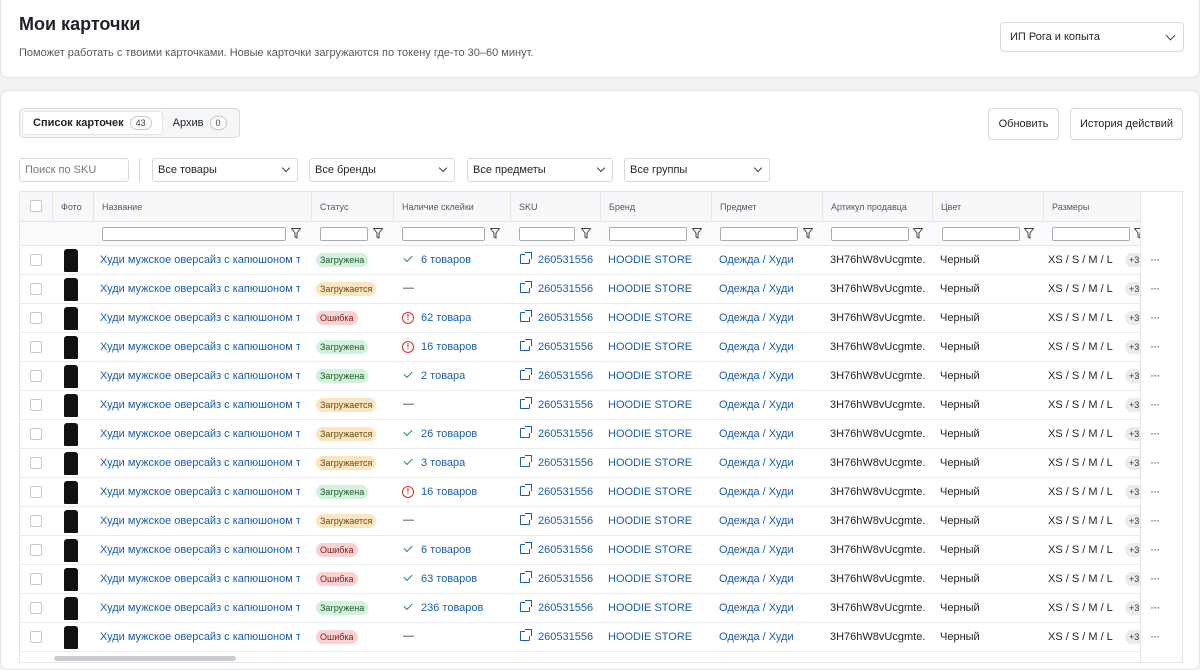  Describe the element at coordinates (1091, 234) in the screenshot. I see `sizes-filter-input` at that location.